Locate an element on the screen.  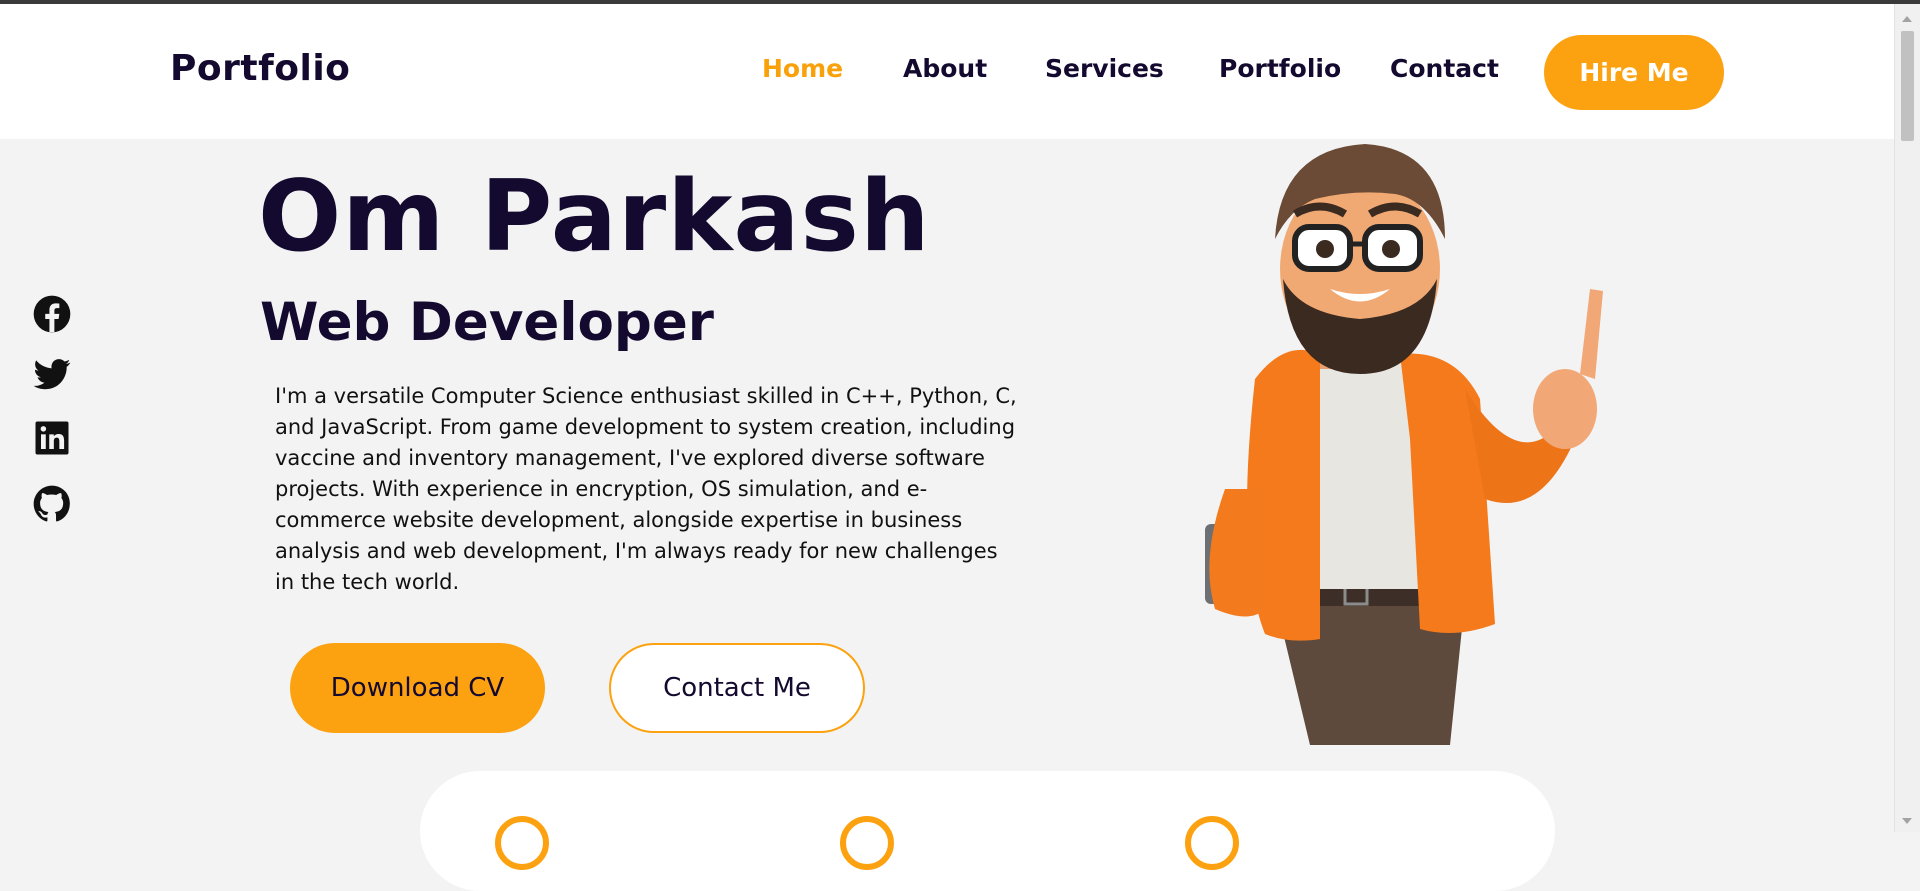
hero-role: Web Developer is located at coordinates (487, 322).